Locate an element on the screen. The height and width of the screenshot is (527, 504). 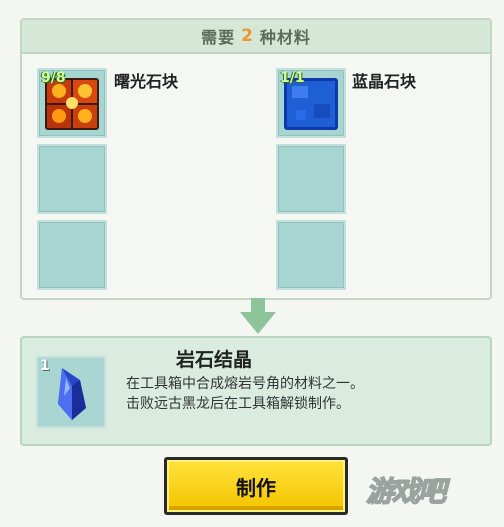
material-count: 1/1 is located at coordinates (292, 78).